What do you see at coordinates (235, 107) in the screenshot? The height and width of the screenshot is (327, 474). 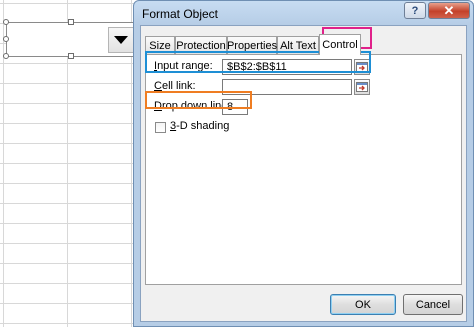 I see `drop-down-lines-field: 8` at bounding box center [235, 107].